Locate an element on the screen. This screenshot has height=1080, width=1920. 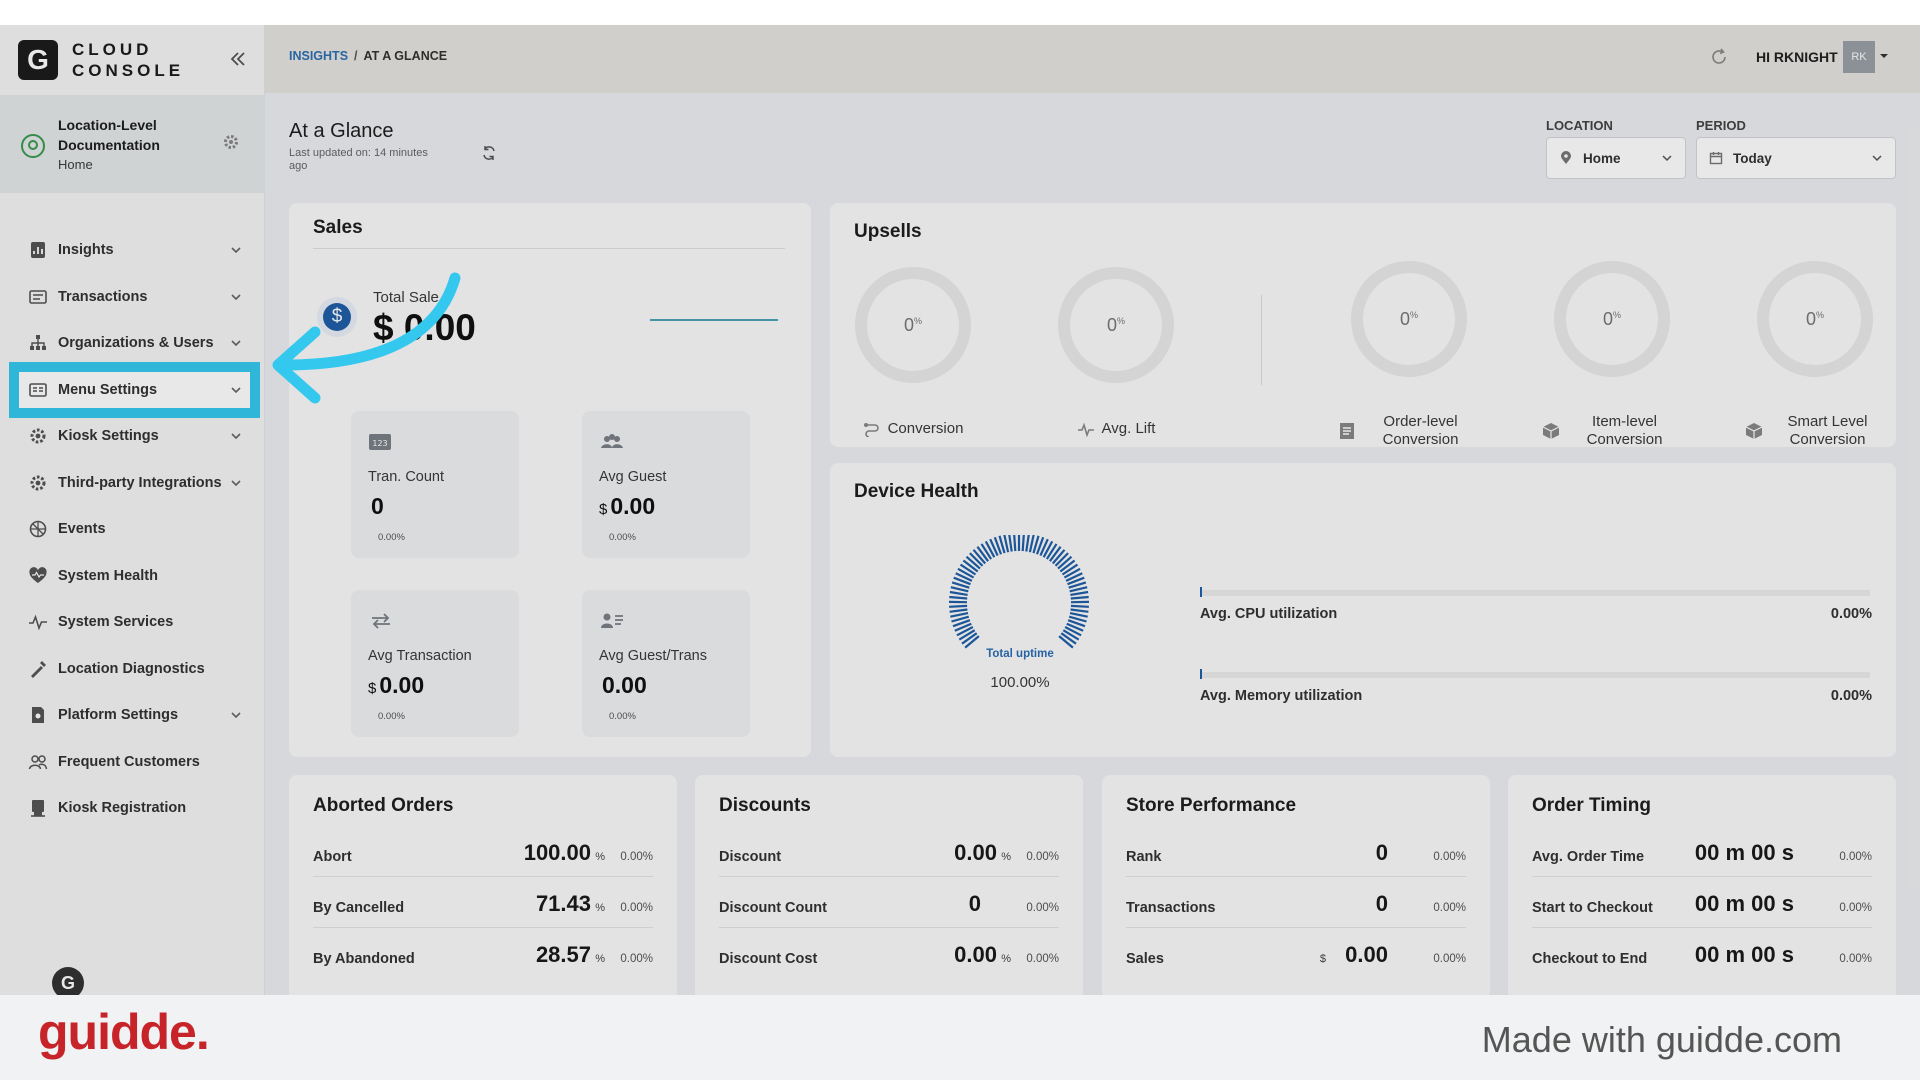
stat-row: Abort 100.00% 0.00% is located at coordinates (483, 857).